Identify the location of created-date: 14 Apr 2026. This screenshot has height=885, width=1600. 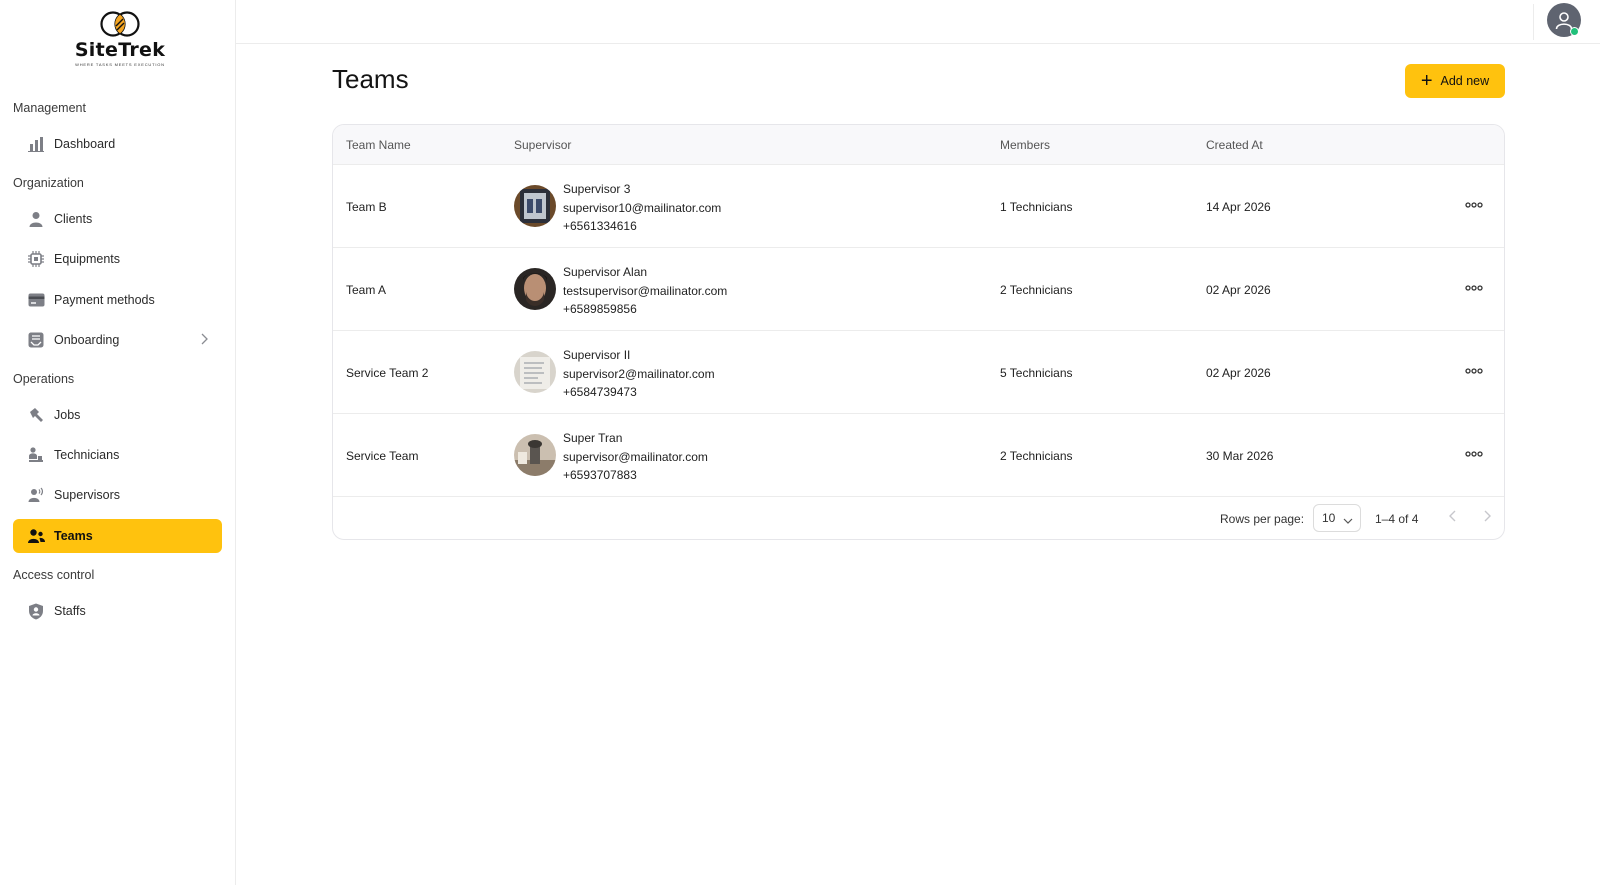
(1238, 207).